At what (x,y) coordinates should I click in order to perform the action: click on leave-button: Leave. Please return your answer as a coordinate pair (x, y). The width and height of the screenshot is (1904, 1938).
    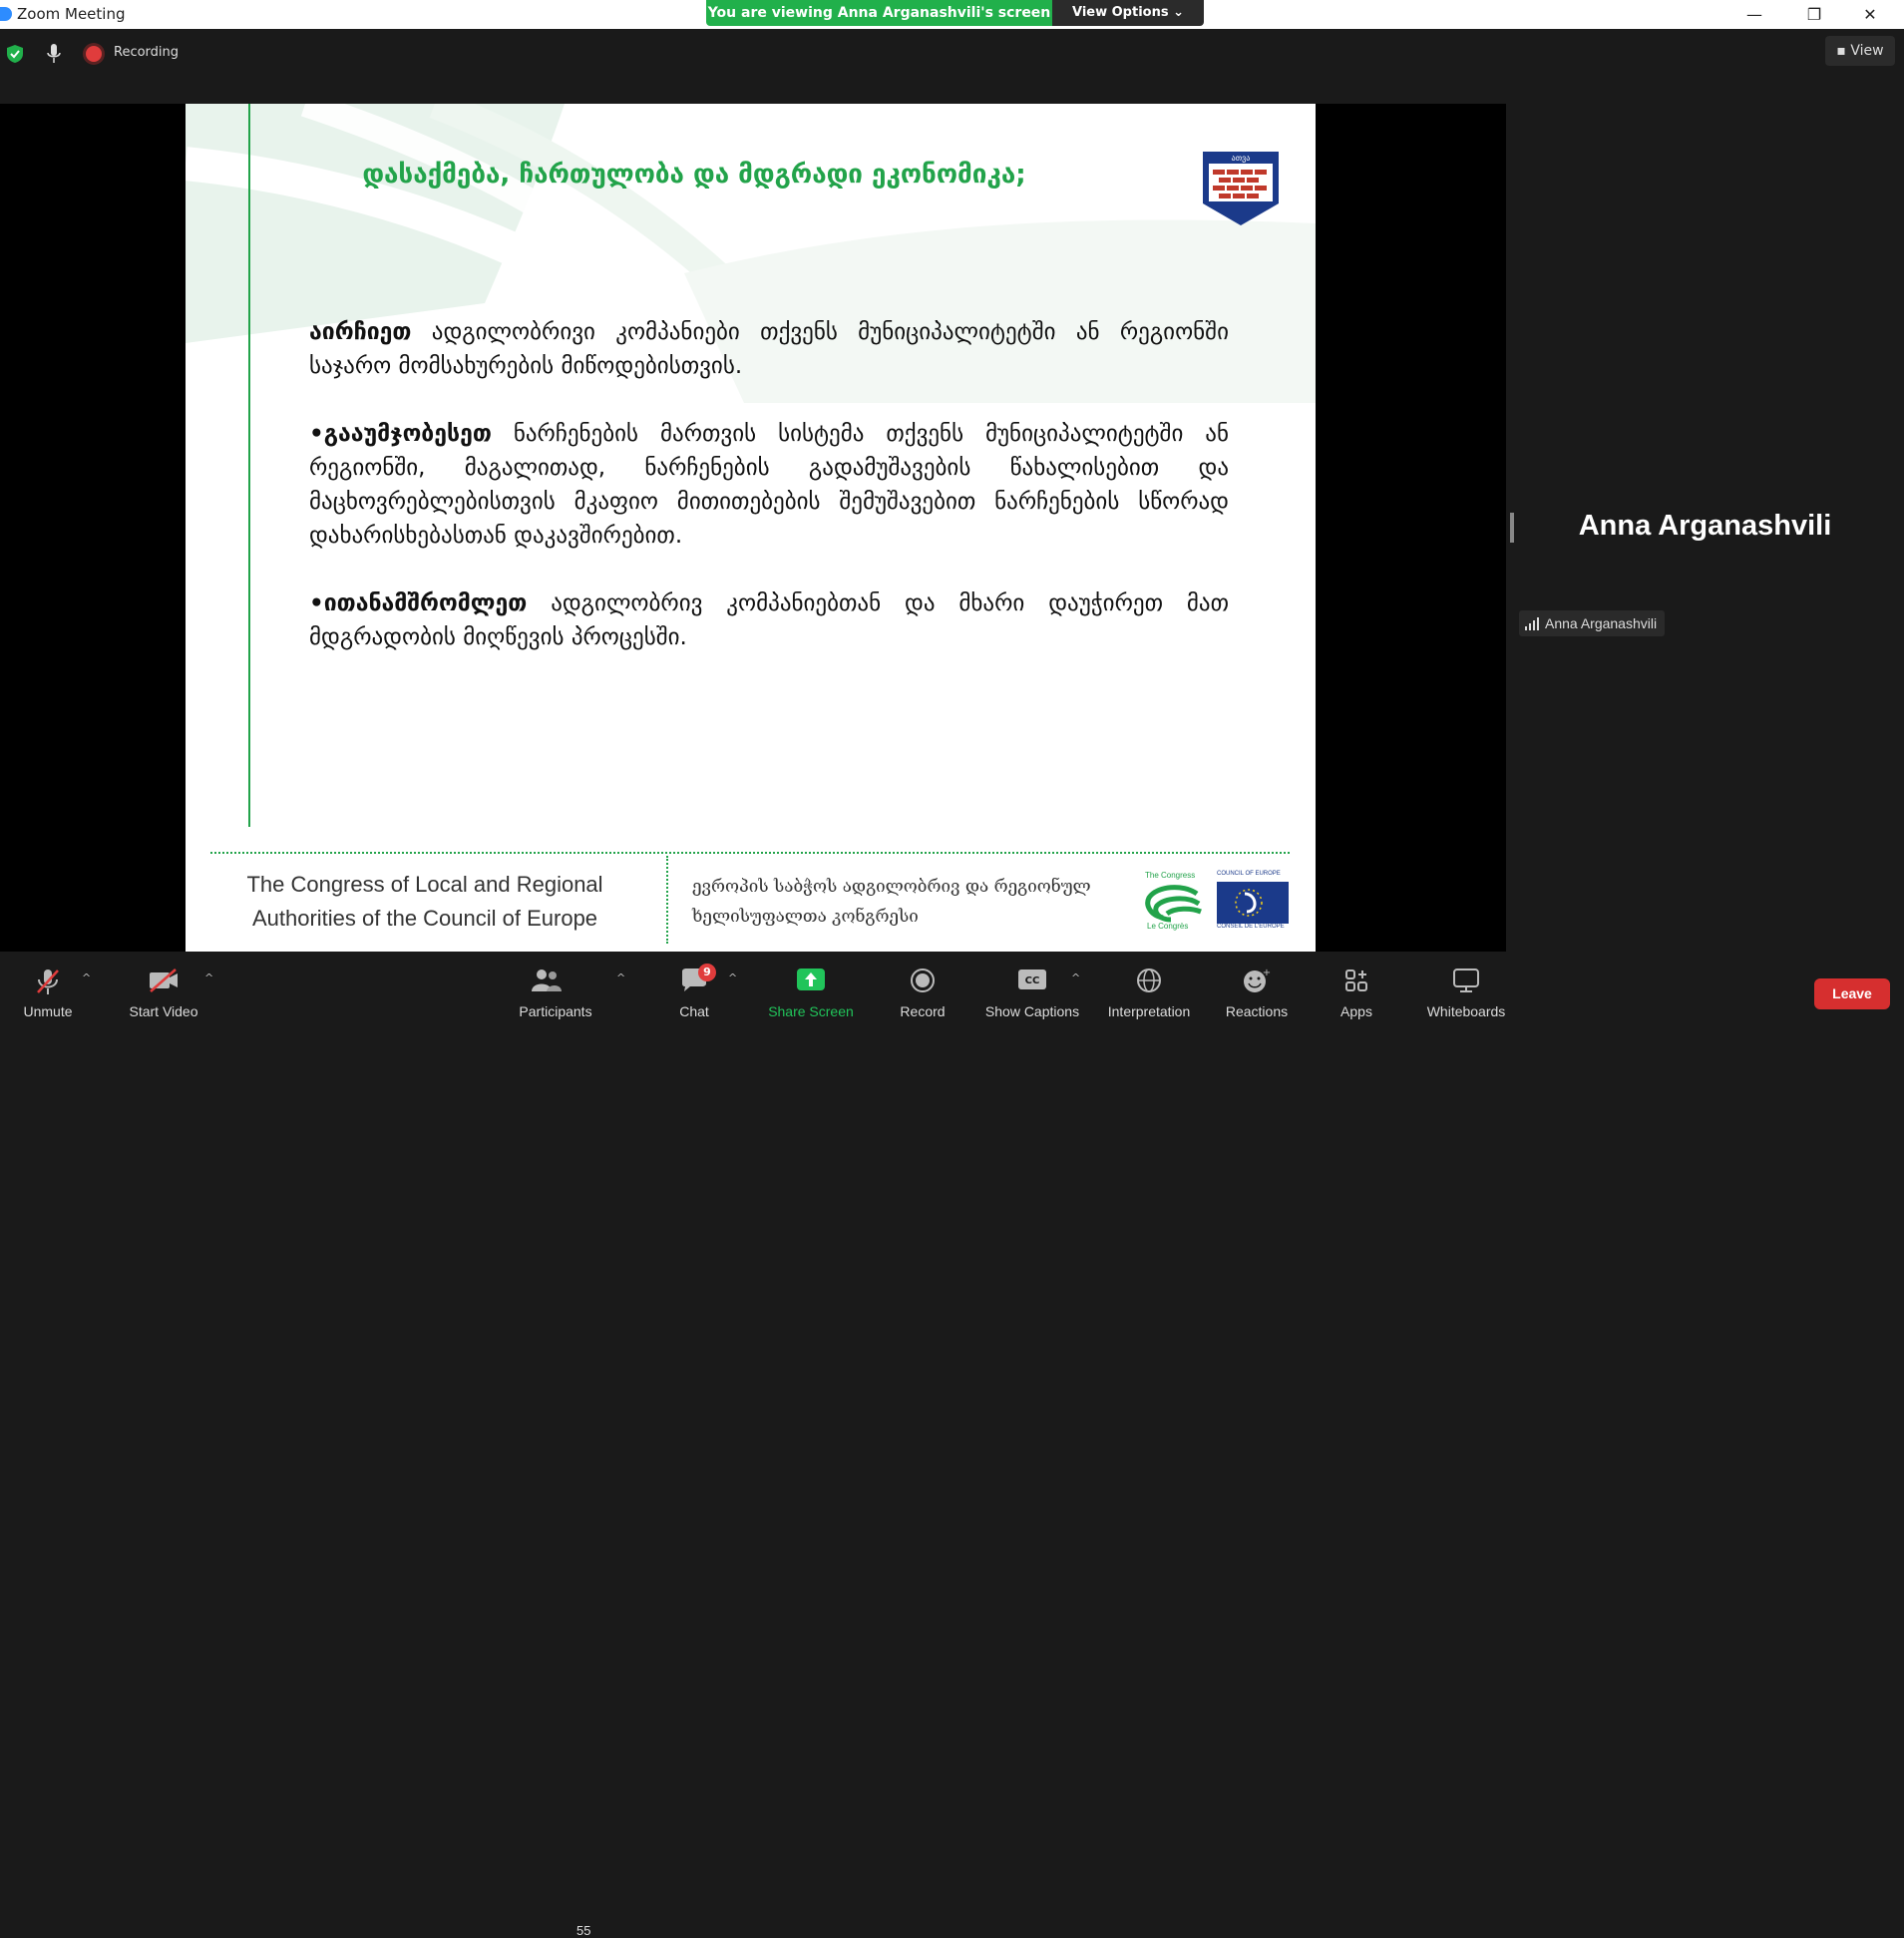
    Looking at the image, I should click on (1852, 993).